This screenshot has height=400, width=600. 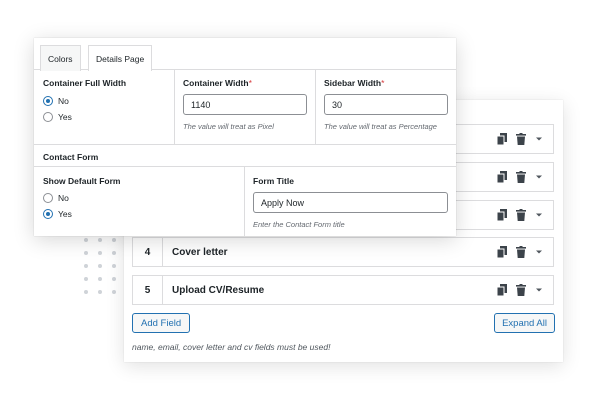 What do you see at coordinates (343, 290) in the screenshot?
I see `field-row-upload-cv: 5 Upload CV/Resume` at bounding box center [343, 290].